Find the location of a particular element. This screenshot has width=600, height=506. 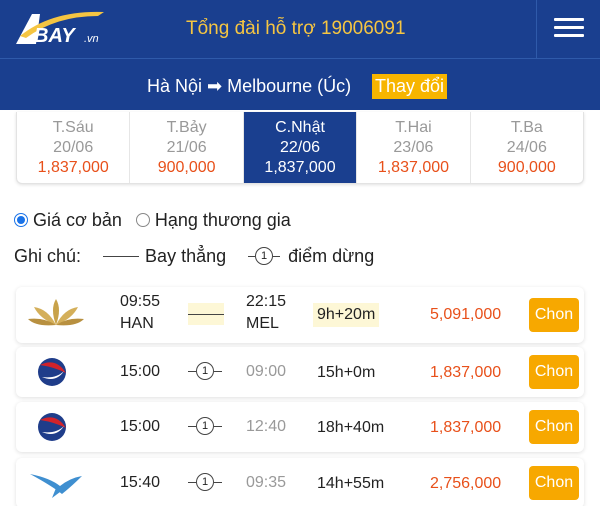

date-tab: T.Sáu 20/06 1,837,000 is located at coordinates (74, 147).